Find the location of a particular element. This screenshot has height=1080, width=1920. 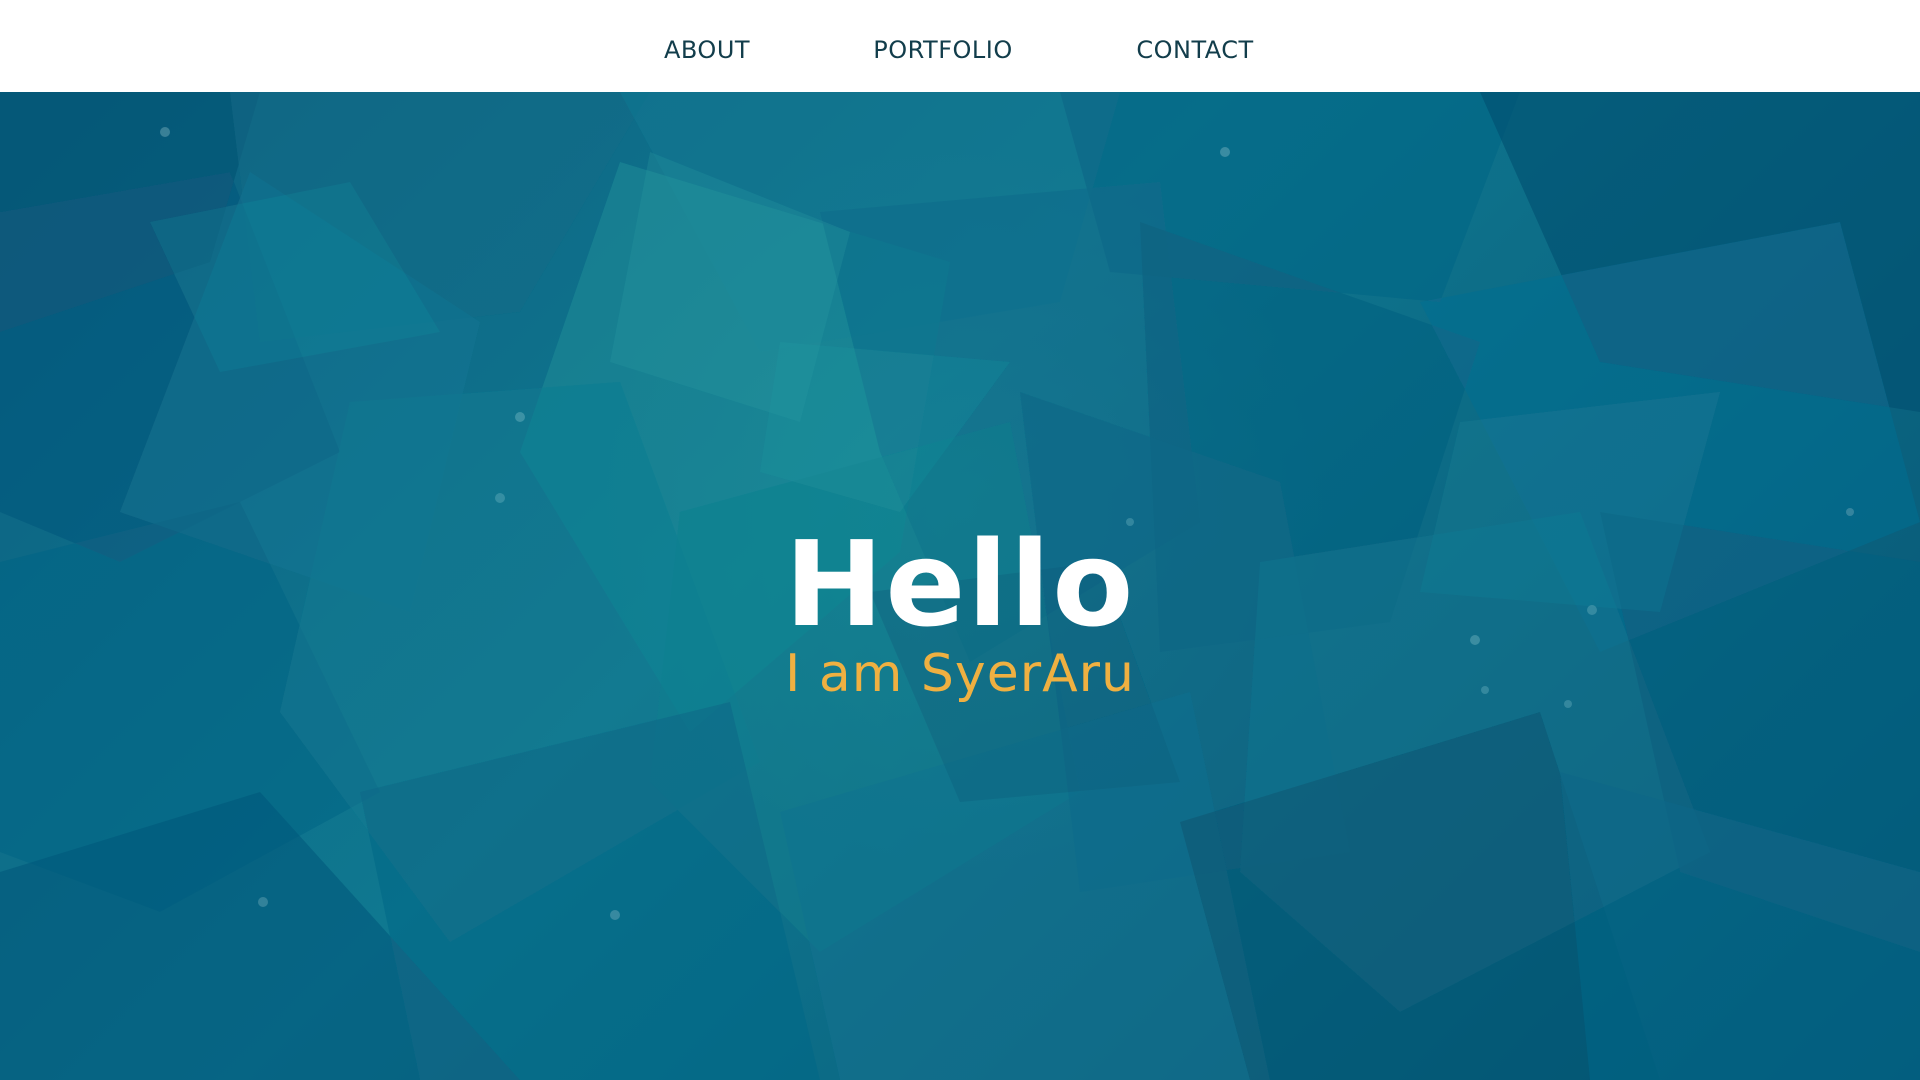

hero-subtitle: I am SyerAru is located at coordinates (960, 674).